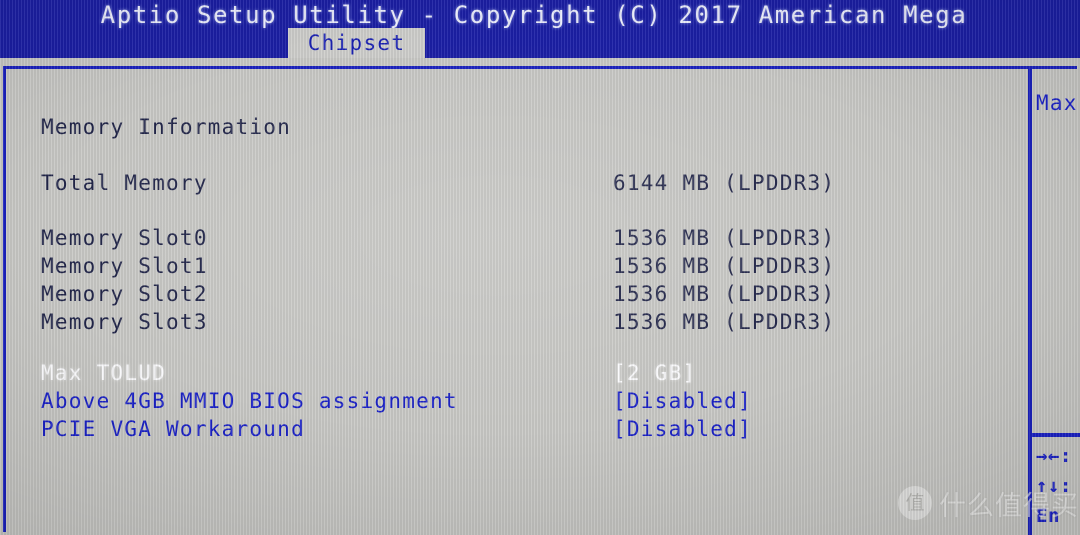  I want to click on setting-label: PCIE VGA Workaround, so click(173, 429).